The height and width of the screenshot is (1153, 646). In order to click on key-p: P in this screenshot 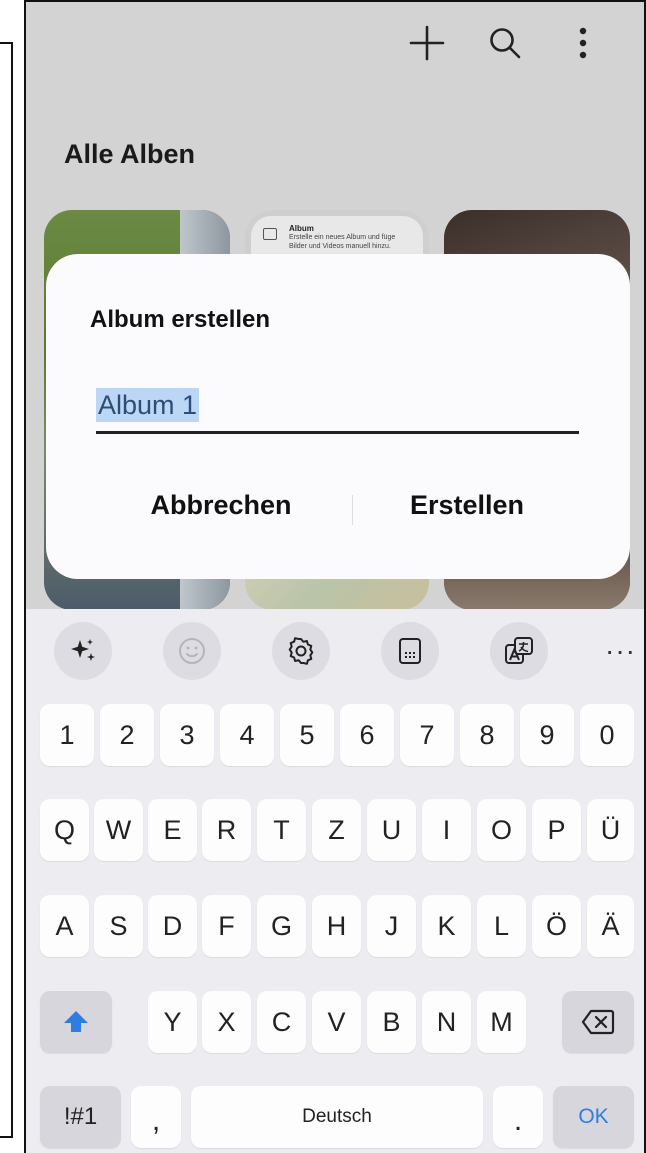, I will do `click(556, 830)`.